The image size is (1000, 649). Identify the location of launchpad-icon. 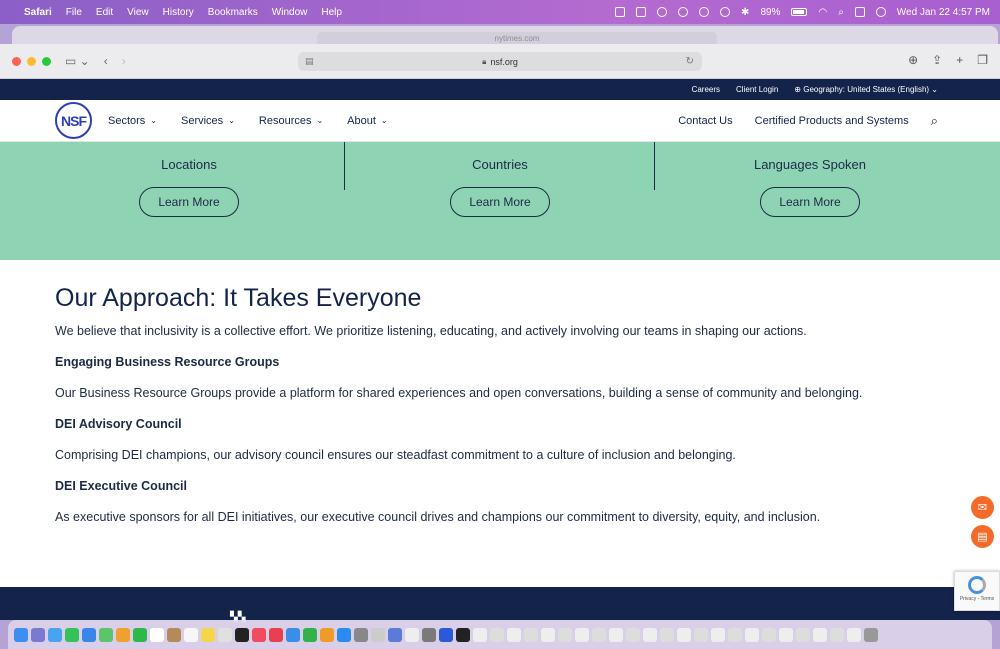
(38, 634).